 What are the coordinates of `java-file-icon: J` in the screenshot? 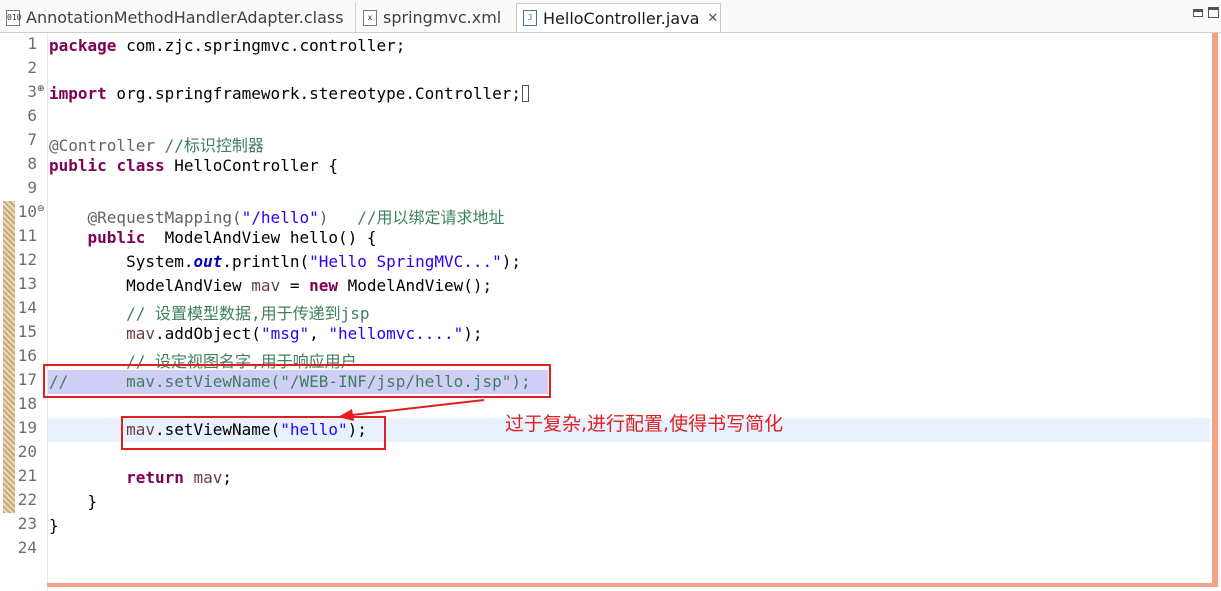 It's located at (530, 18).